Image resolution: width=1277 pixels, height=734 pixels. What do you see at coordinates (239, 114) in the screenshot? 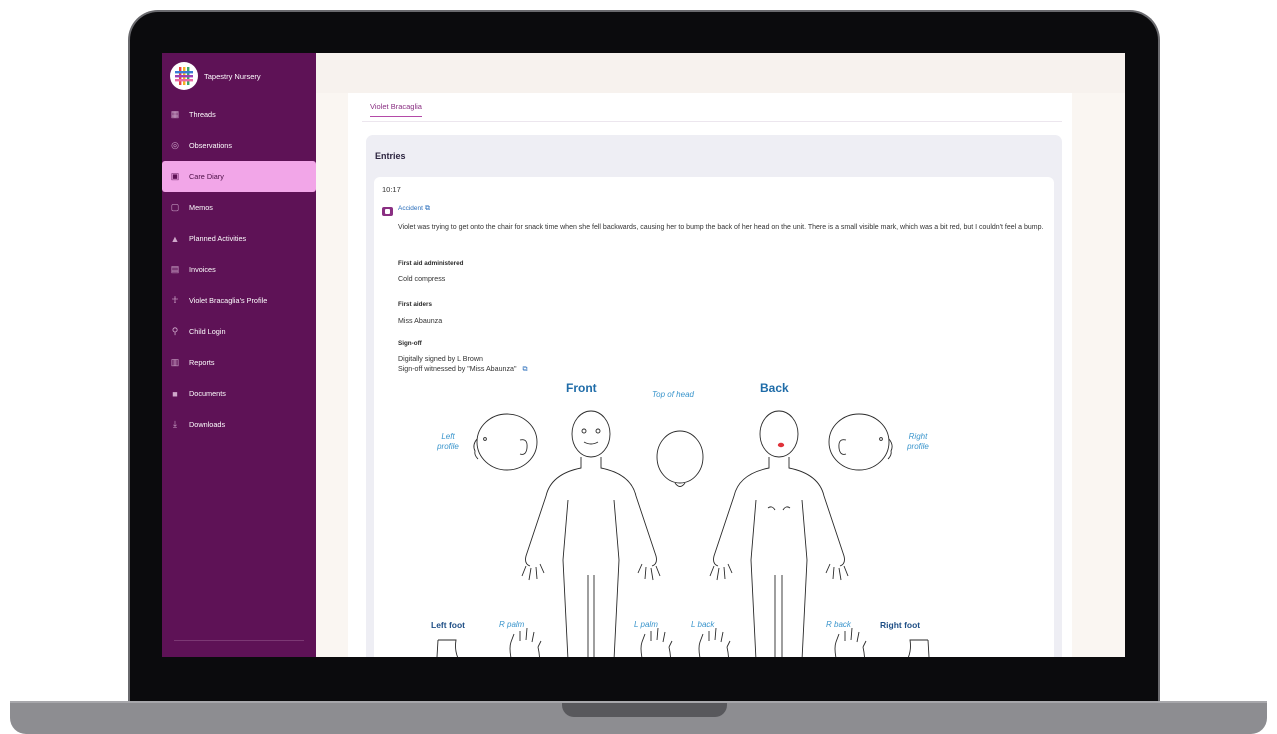
I see `sidebar-item-threads: ▦ Threads` at bounding box center [239, 114].